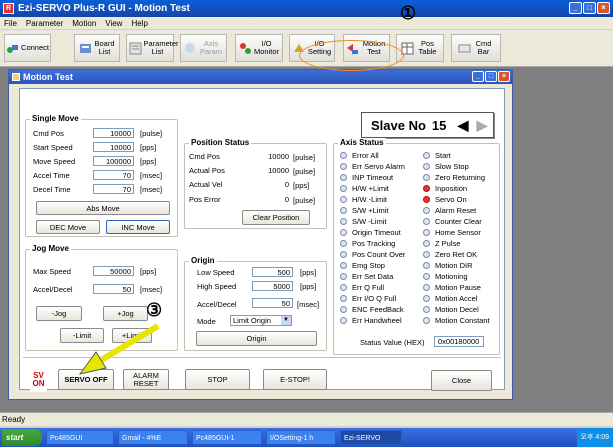 This screenshot has height=447, width=613. What do you see at coordinates (227, 437) in the screenshot?
I see `taskbar-item: Pc485GUI-1` at bounding box center [227, 437].